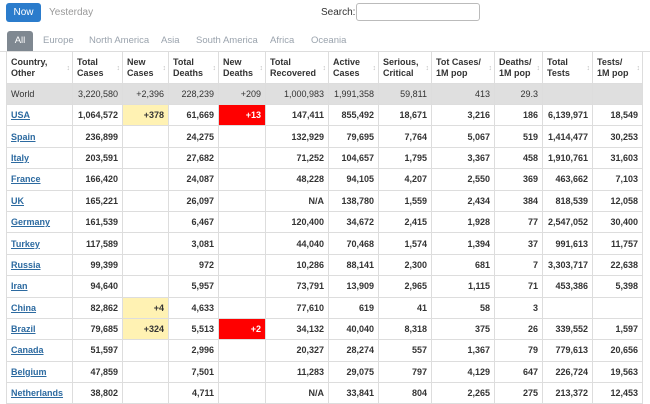 The image size is (650, 404). I want to click on column-header-label: Deaths/ 1M pop, so click(515, 67).